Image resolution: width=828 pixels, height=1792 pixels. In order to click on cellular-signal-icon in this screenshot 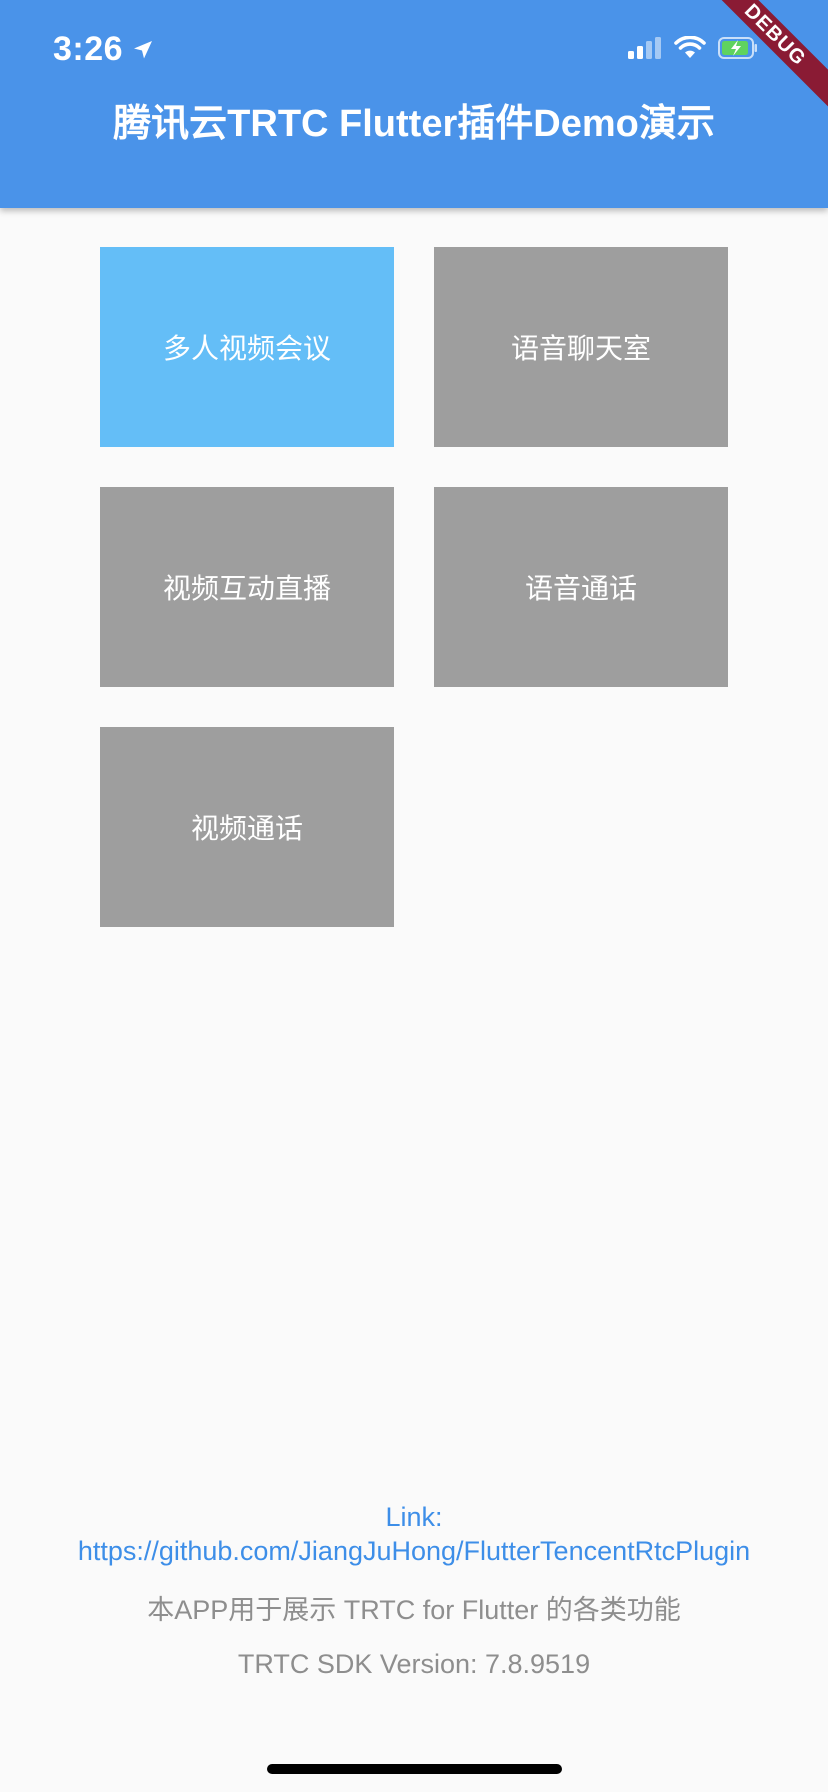, I will do `click(644, 48)`.